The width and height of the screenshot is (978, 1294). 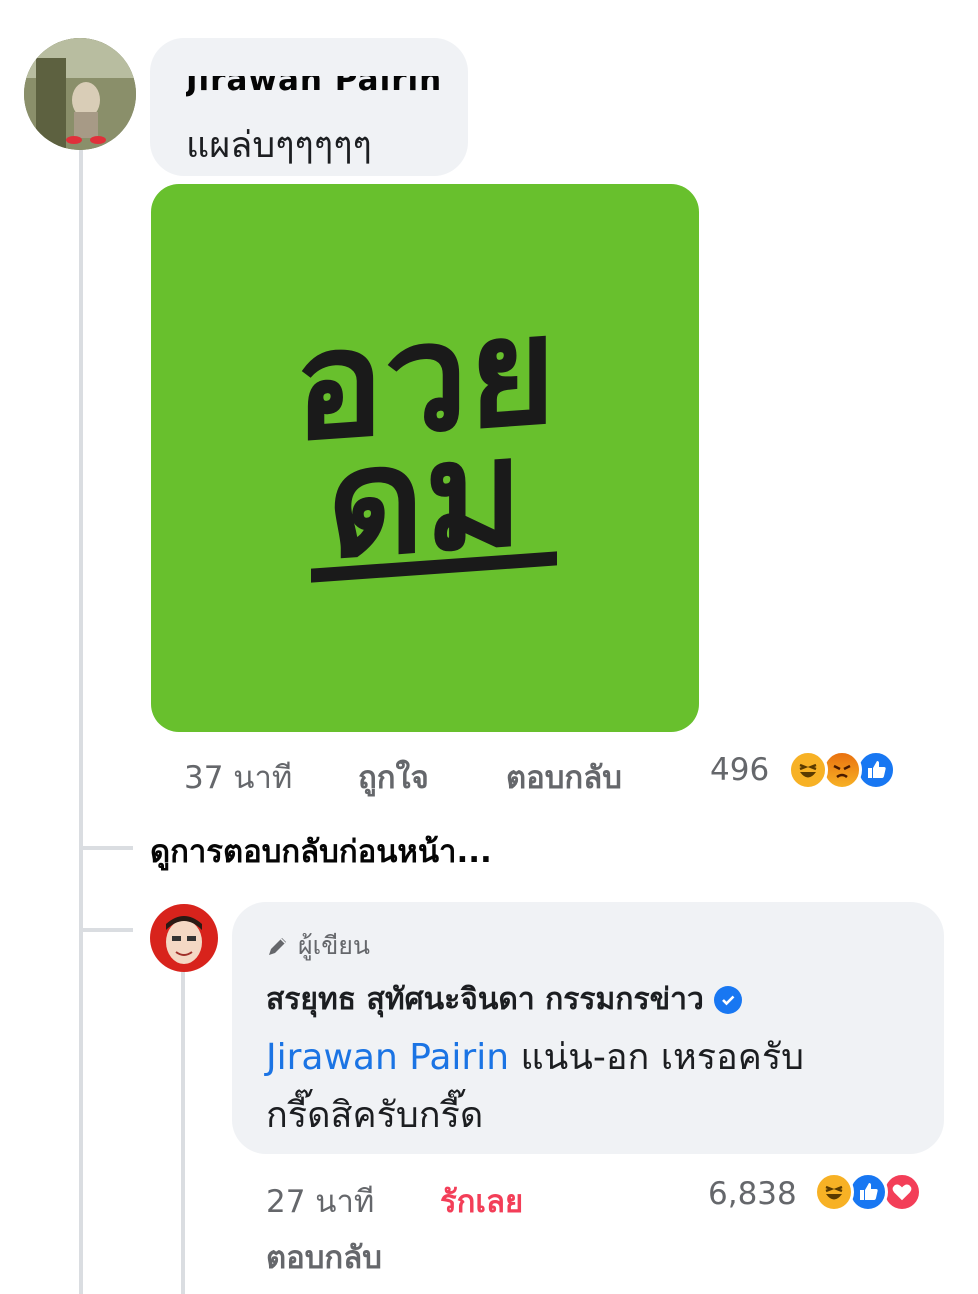 I want to click on reply-button: ตอบกลับ, so click(x=564, y=777).